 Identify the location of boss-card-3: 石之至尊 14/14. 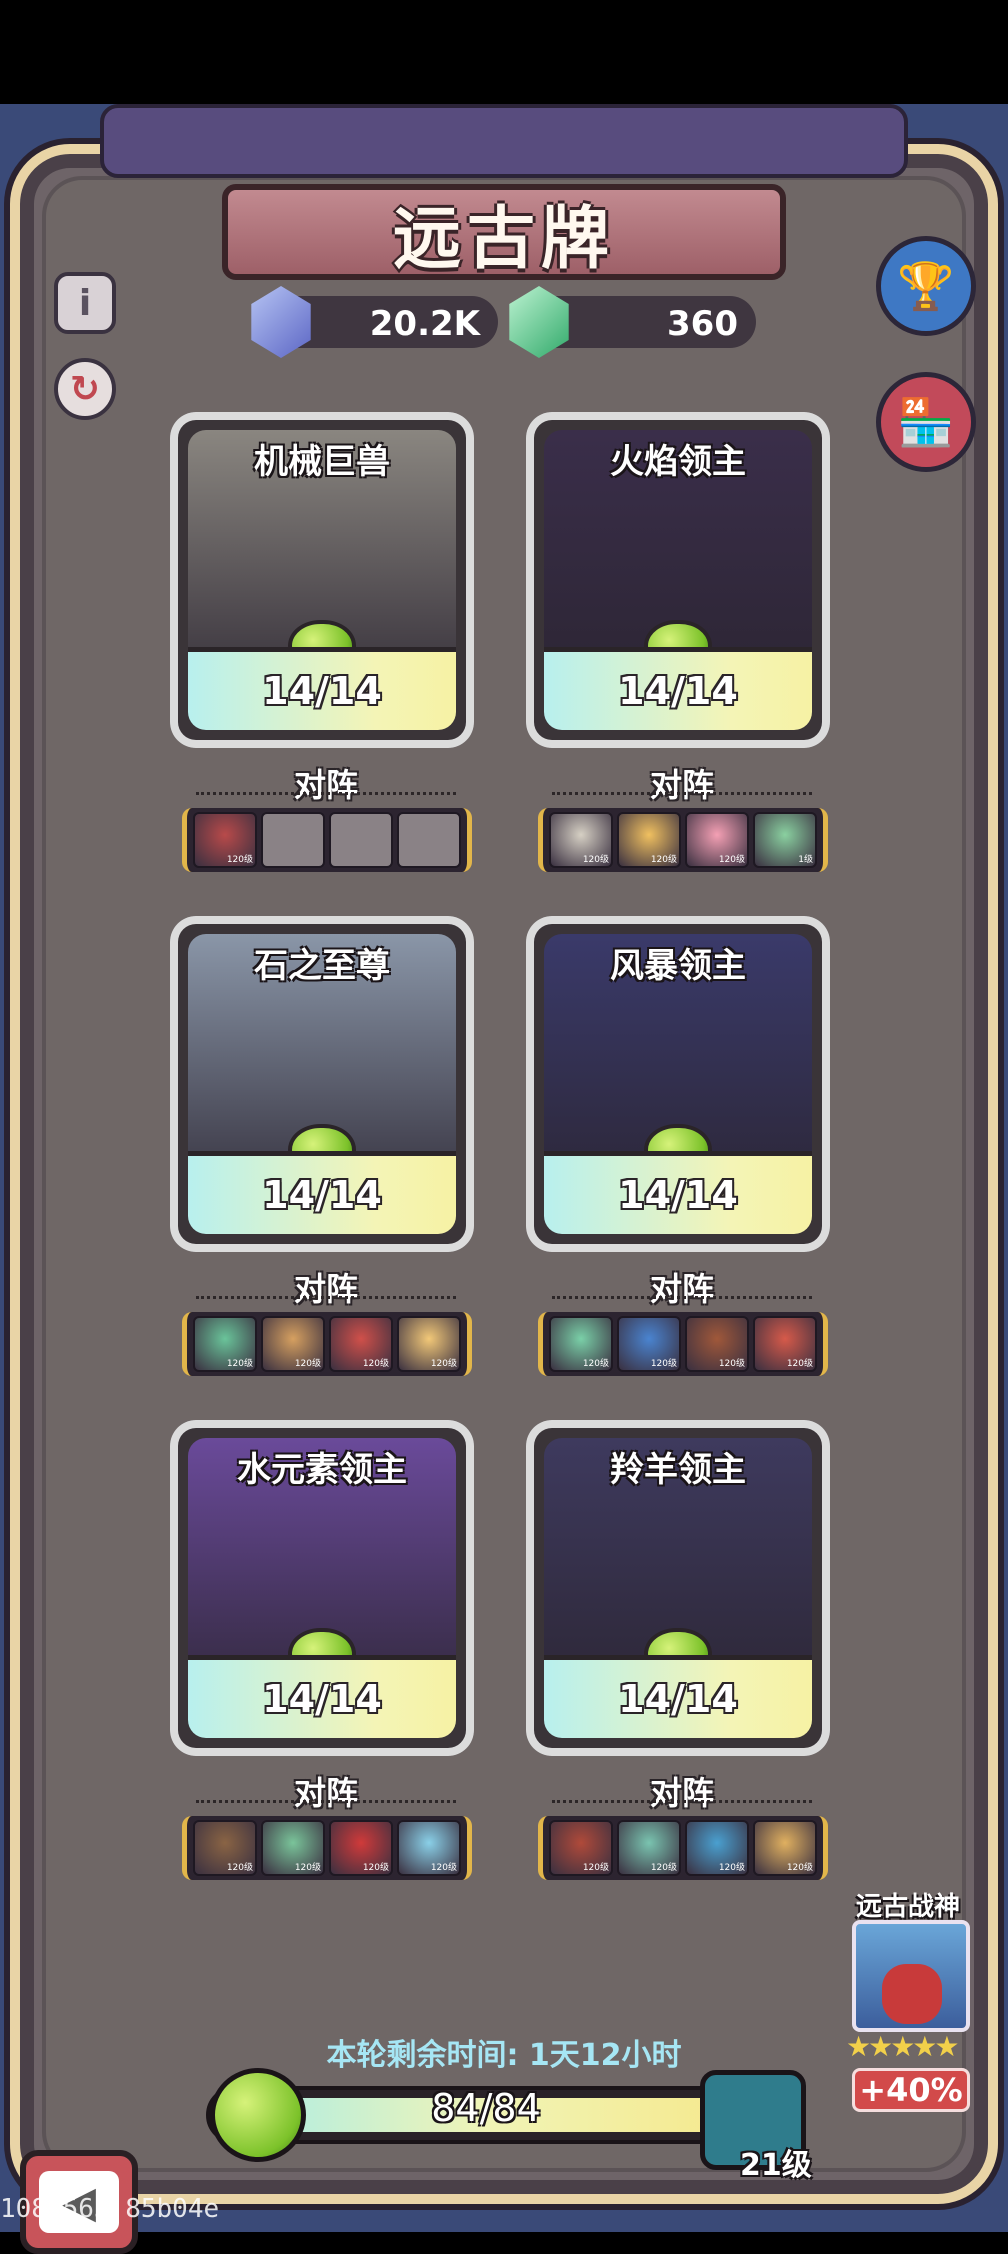
(322, 1084).